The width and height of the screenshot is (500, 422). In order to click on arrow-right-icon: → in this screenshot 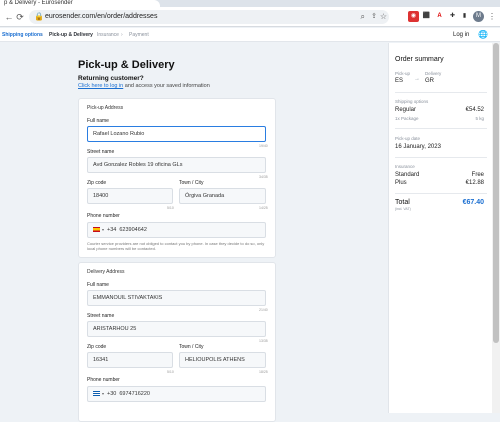, I will do `click(417, 79)`.